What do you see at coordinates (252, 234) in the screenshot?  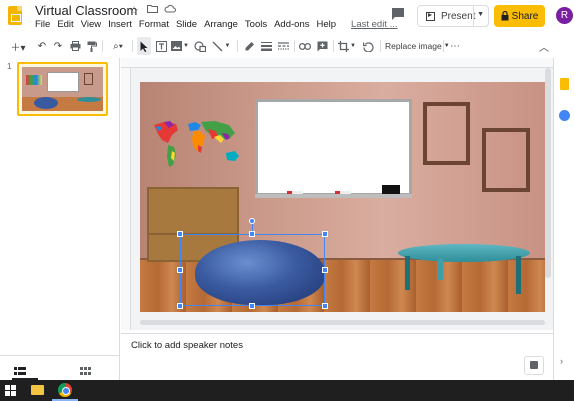 I see `resize-handle-n` at bounding box center [252, 234].